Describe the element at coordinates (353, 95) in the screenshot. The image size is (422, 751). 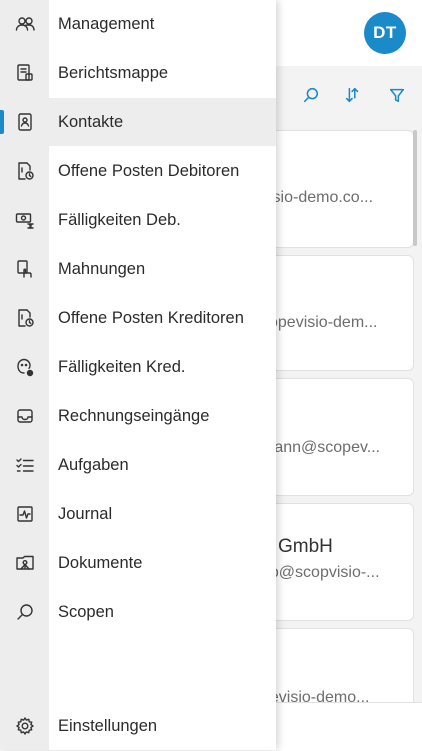
I see `sort-icon` at that location.